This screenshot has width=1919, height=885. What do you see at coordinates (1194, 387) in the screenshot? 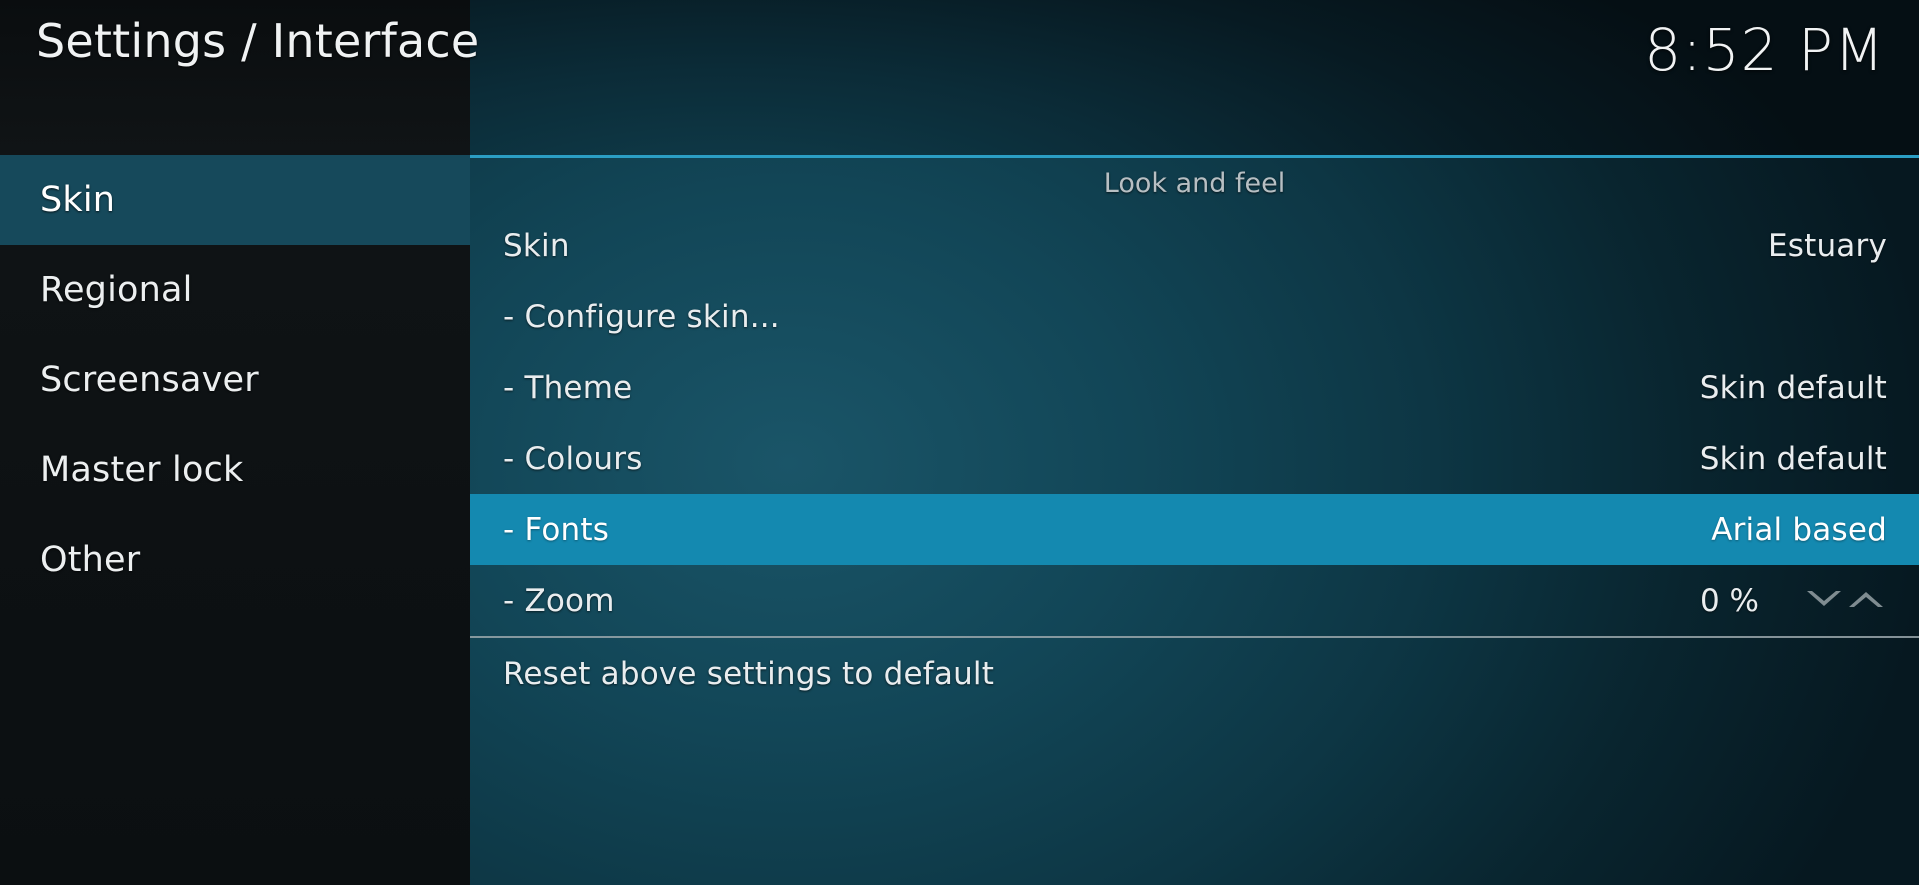
I see `setting-row-theme: - Theme Skin default` at bounding box center [1194, 387].